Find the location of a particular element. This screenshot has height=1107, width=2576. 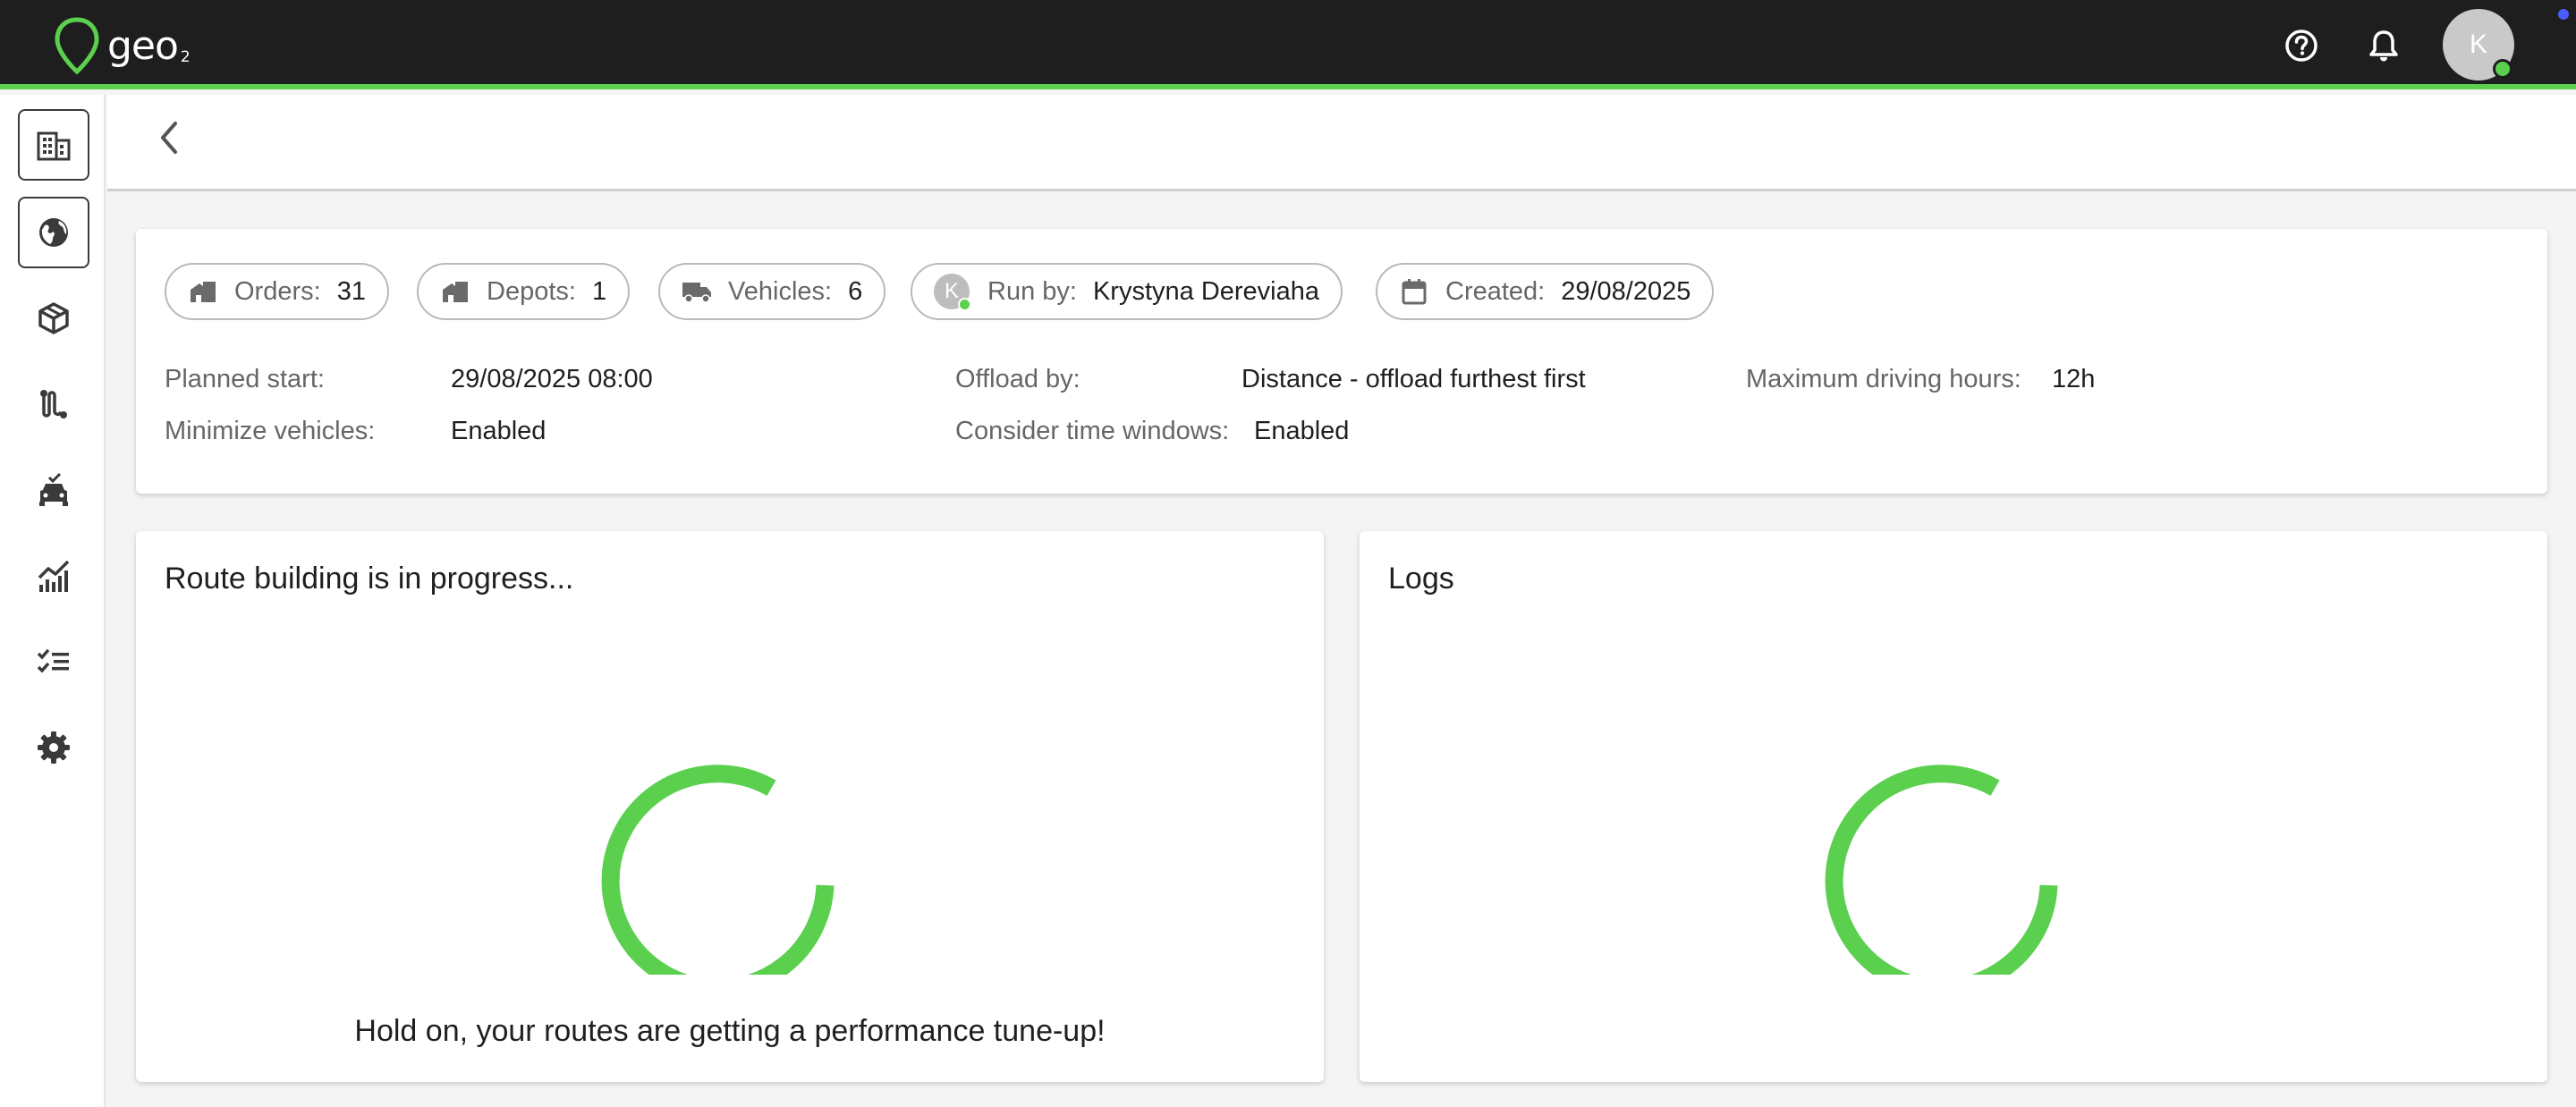

orders-chip: Orders: 31 is located at coordinates (277, 291).